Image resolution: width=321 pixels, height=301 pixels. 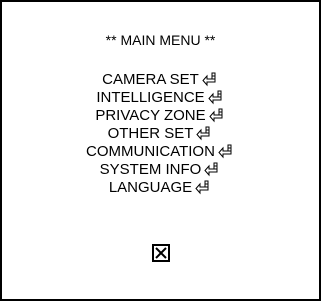 What do you see at coordinates (150, 187) in the screenshot?
I see `menu-item-label: LANGUAGE` at bounding box center [150, 187].